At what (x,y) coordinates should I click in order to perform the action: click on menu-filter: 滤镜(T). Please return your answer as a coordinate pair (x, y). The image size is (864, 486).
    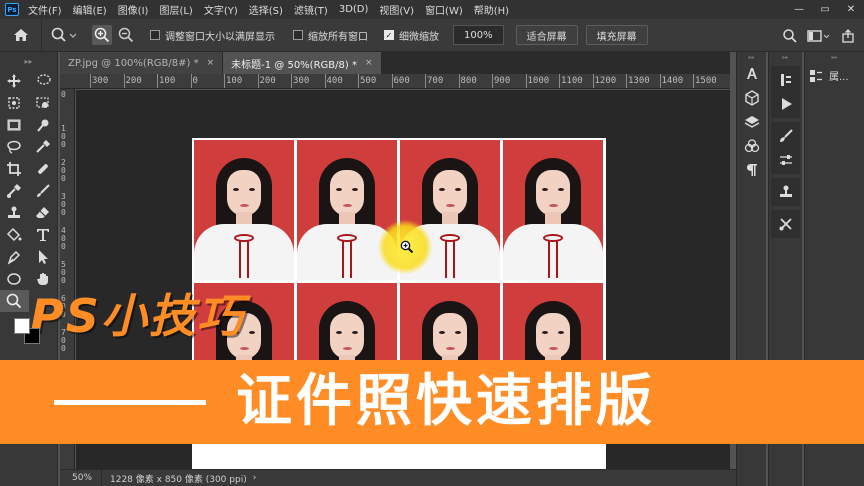
    Looking at the image, I should click on (311, 9).